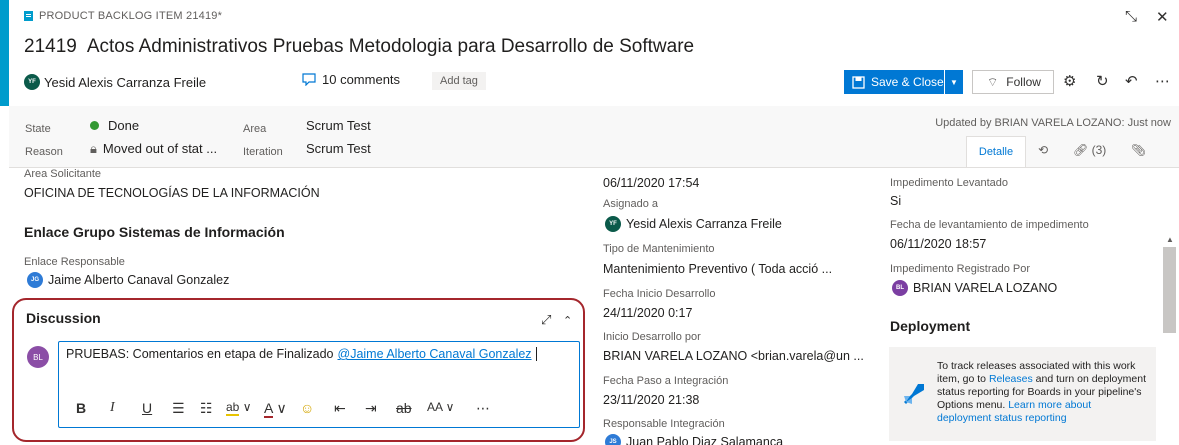 This screenshot has height=445, width=1179. Describe the element at coordinates (338, 148) in the screenshot. I see `iteration-value: Scrum Test` at that location.